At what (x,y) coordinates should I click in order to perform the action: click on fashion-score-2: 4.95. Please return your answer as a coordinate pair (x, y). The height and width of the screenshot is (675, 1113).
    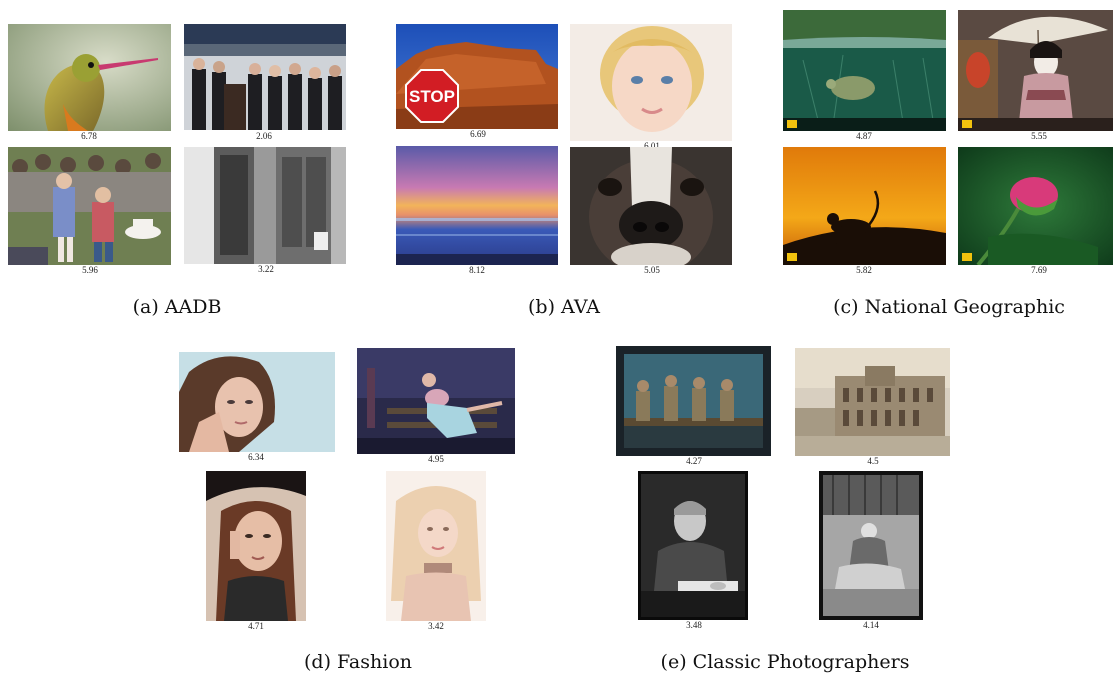
    Looking at the image, I should click on (436, 459).